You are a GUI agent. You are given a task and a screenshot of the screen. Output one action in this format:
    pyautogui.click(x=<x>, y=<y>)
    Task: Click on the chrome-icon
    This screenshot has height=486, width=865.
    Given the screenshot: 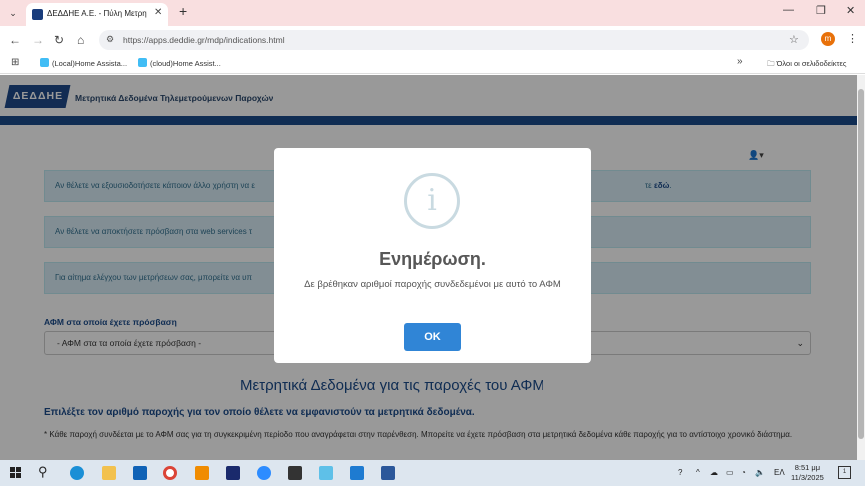 What is the action you would take?
    pyautogui.click(x=170, y=473)
    